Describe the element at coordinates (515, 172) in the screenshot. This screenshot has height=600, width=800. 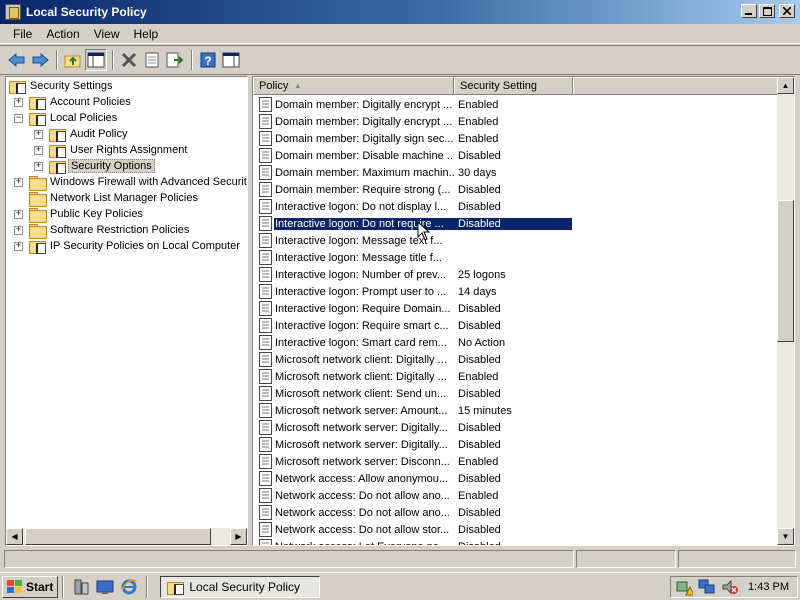
I see `table-row: Domain member: Maximum machin... 30 days` at that location.